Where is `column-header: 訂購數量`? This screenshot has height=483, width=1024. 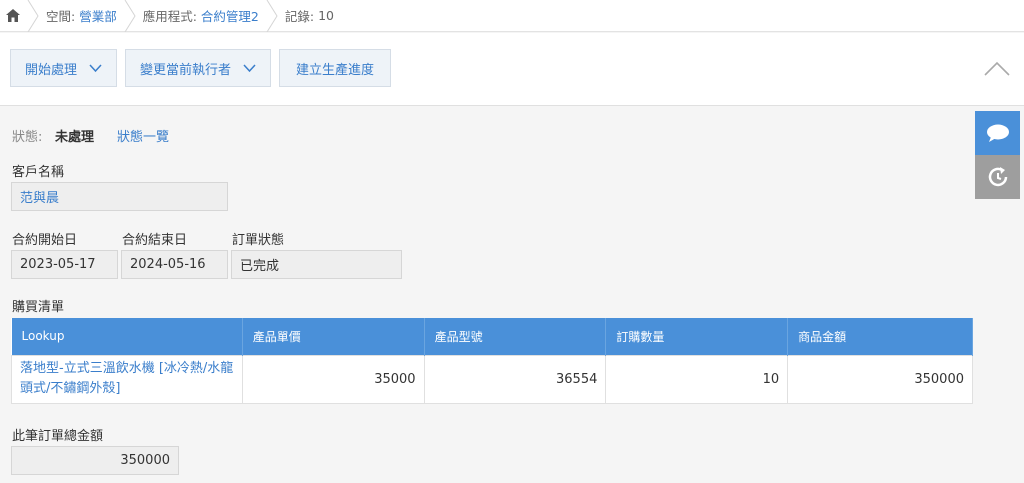
column-header: 訂購數量 is located at coordinates (697, 336).